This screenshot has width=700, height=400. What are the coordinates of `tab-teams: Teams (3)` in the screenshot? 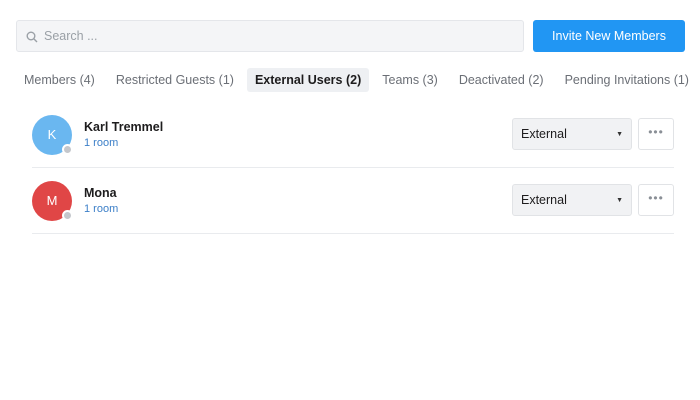 It's located at (410, 80).